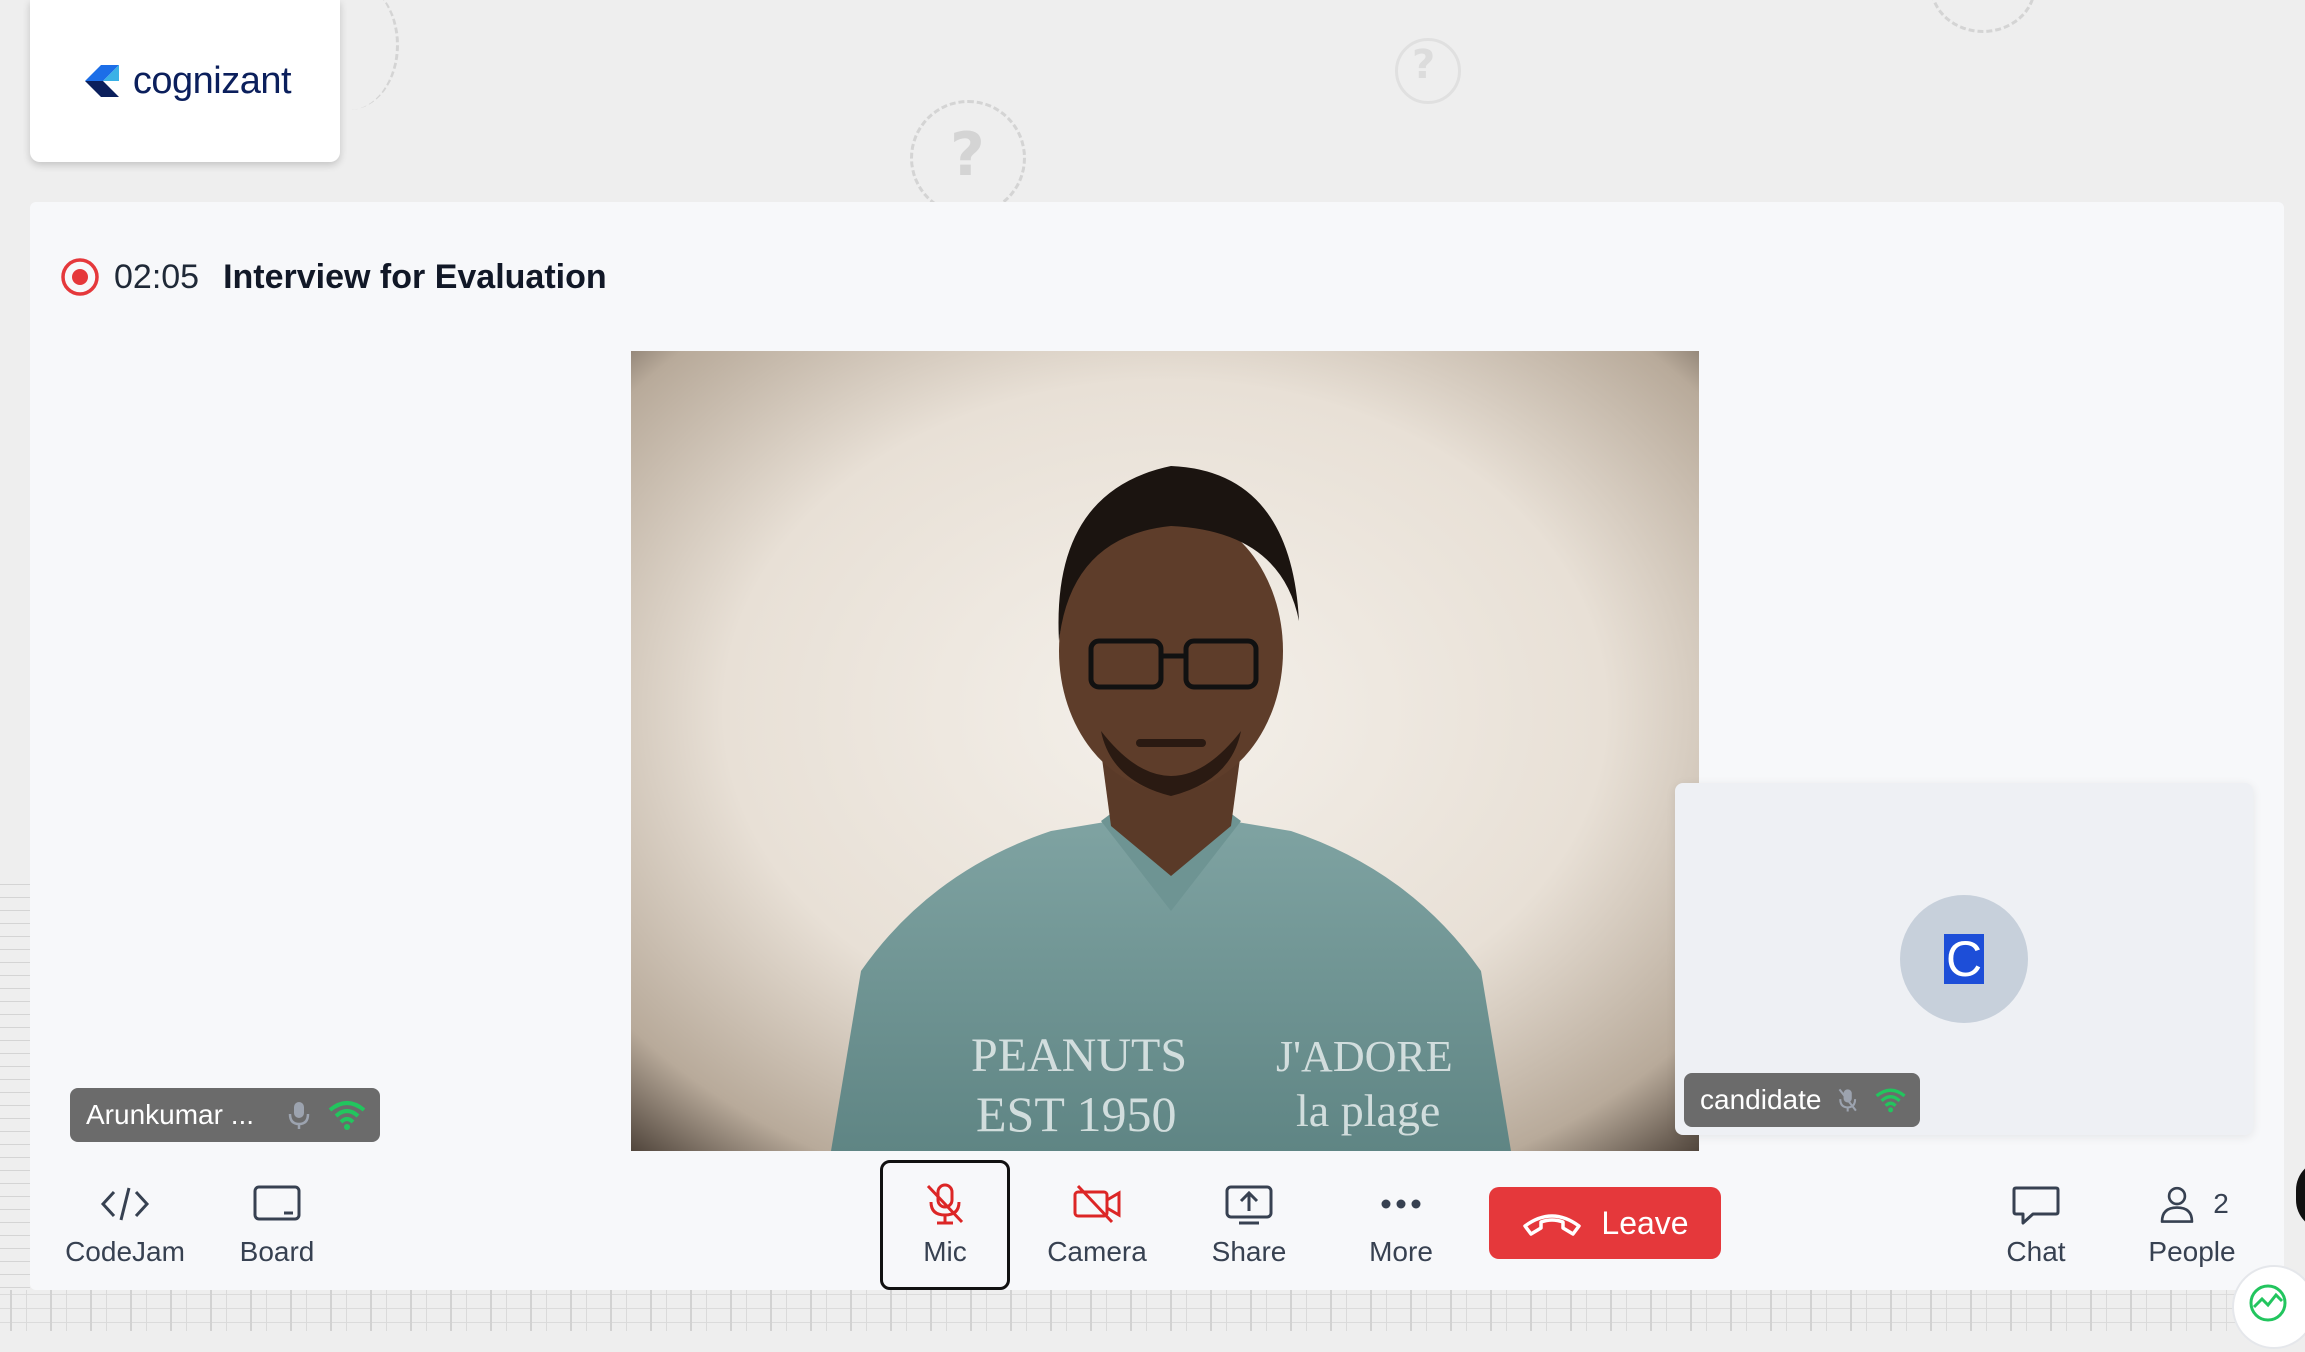  Describe the element at coordinates (277, 1203) in the screenshot. I see `whiteboard-icon` at that location.